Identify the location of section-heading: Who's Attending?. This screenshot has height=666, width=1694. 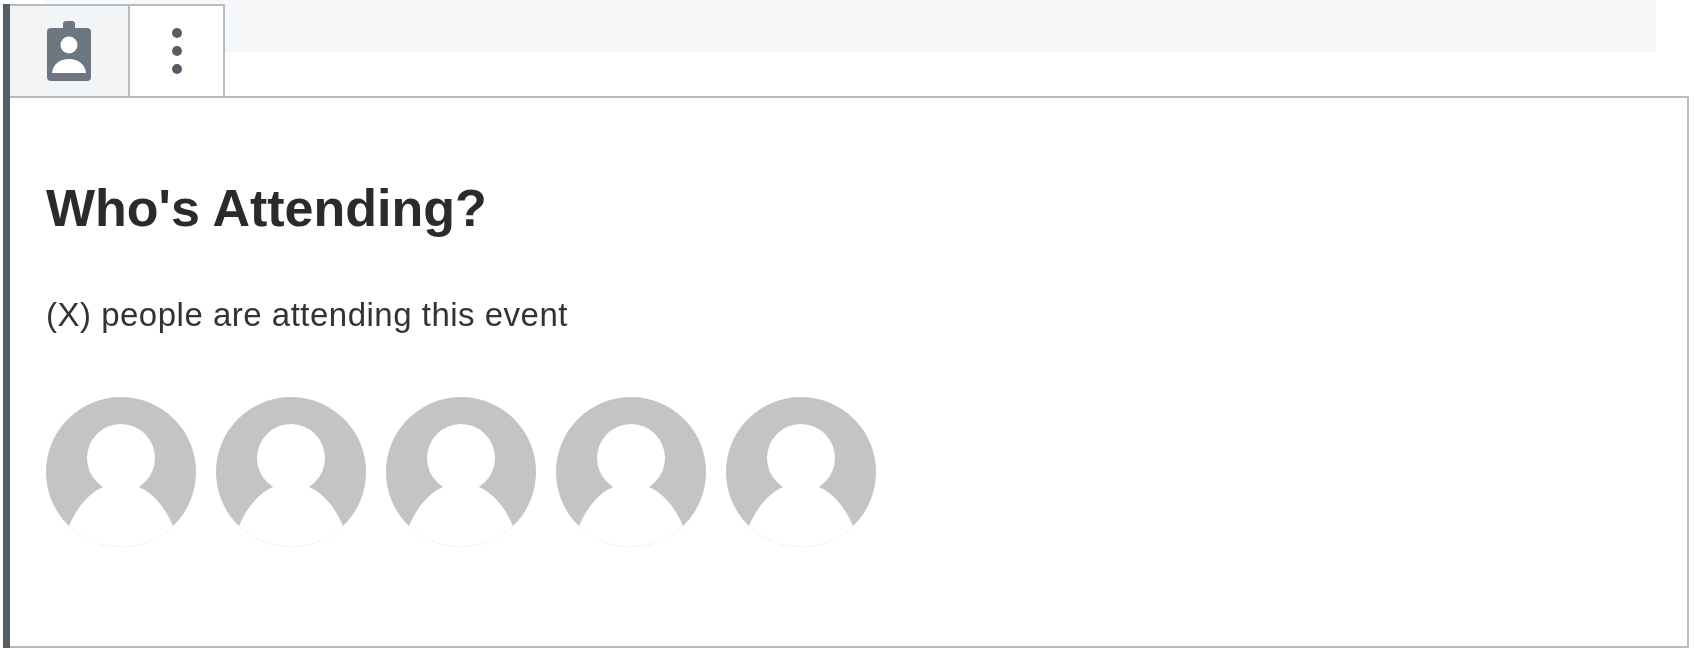
(267, 208).